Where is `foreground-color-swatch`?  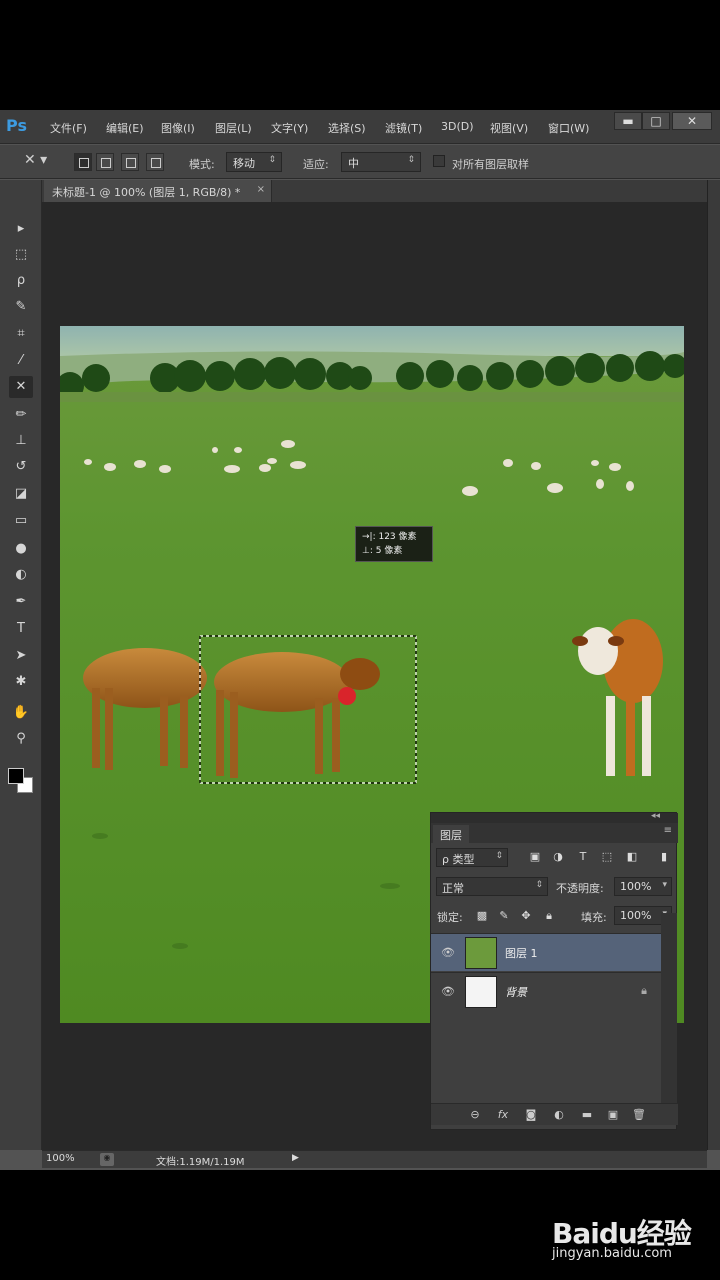 foreground-color-swatch is located at coordinates (16, 776).